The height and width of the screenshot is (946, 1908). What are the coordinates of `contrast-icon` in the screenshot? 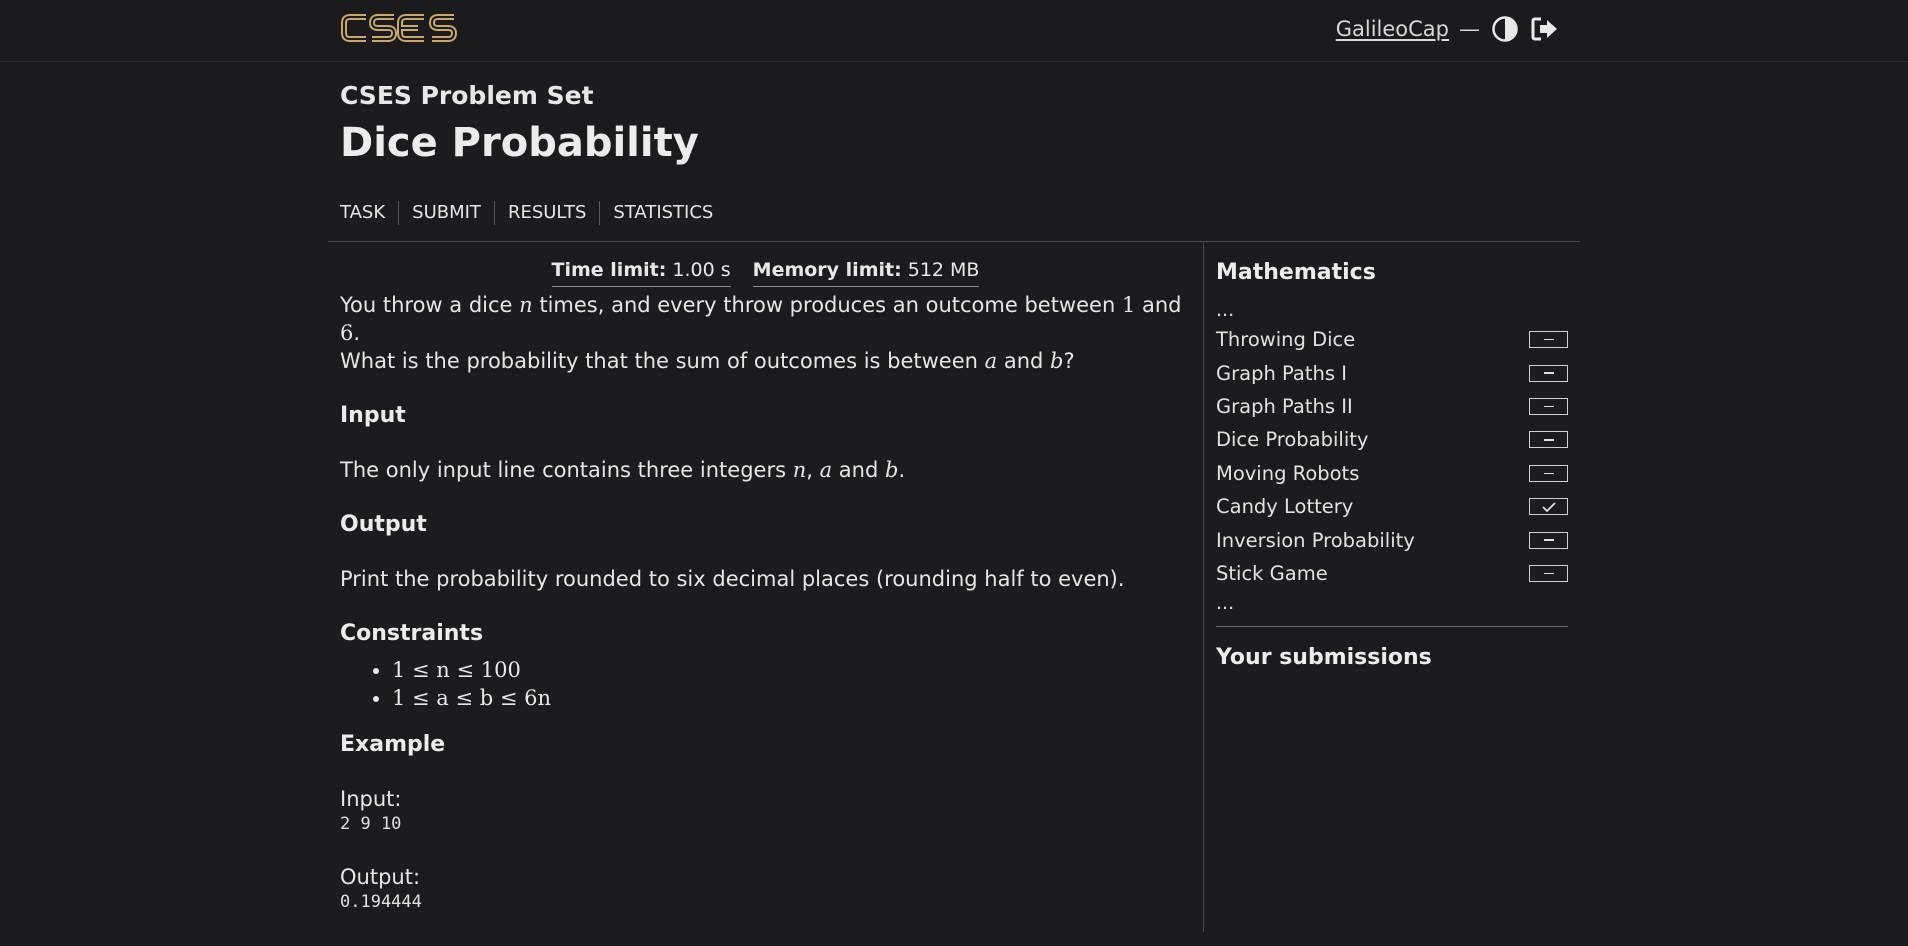 It's located at (1505, 29).